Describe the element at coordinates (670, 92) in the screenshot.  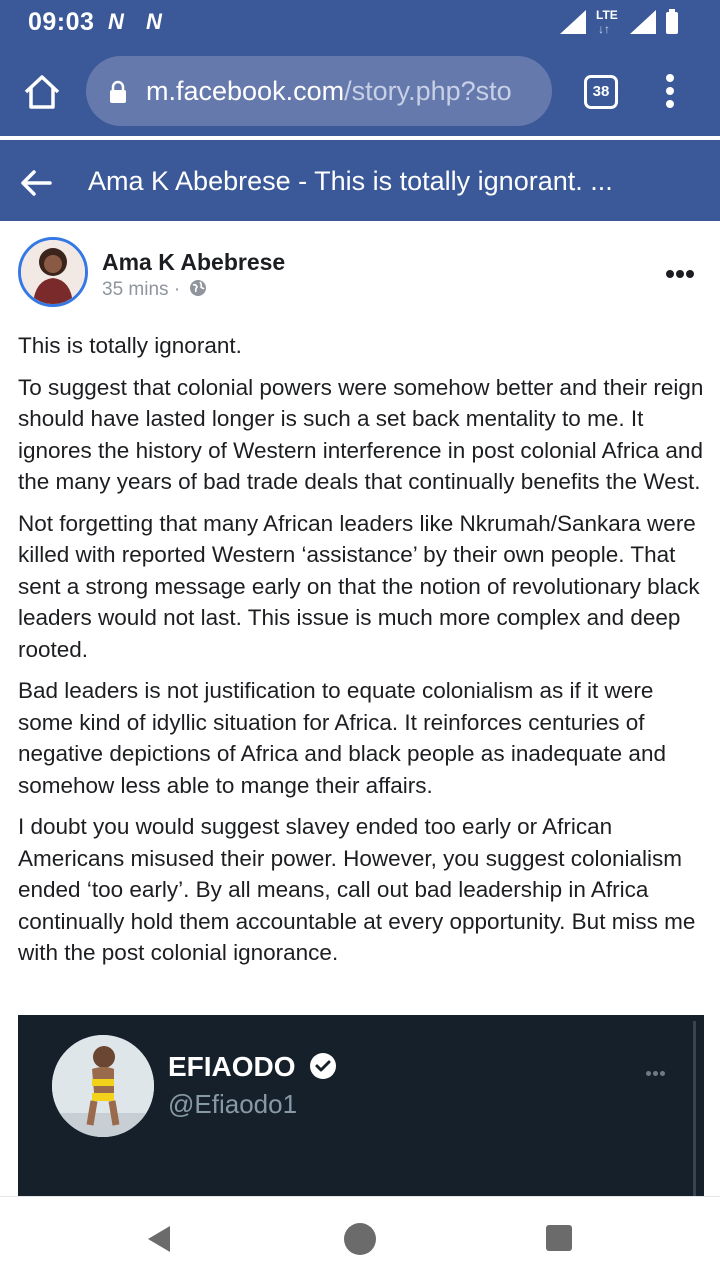
I see `browser-menu-icon` at that location.